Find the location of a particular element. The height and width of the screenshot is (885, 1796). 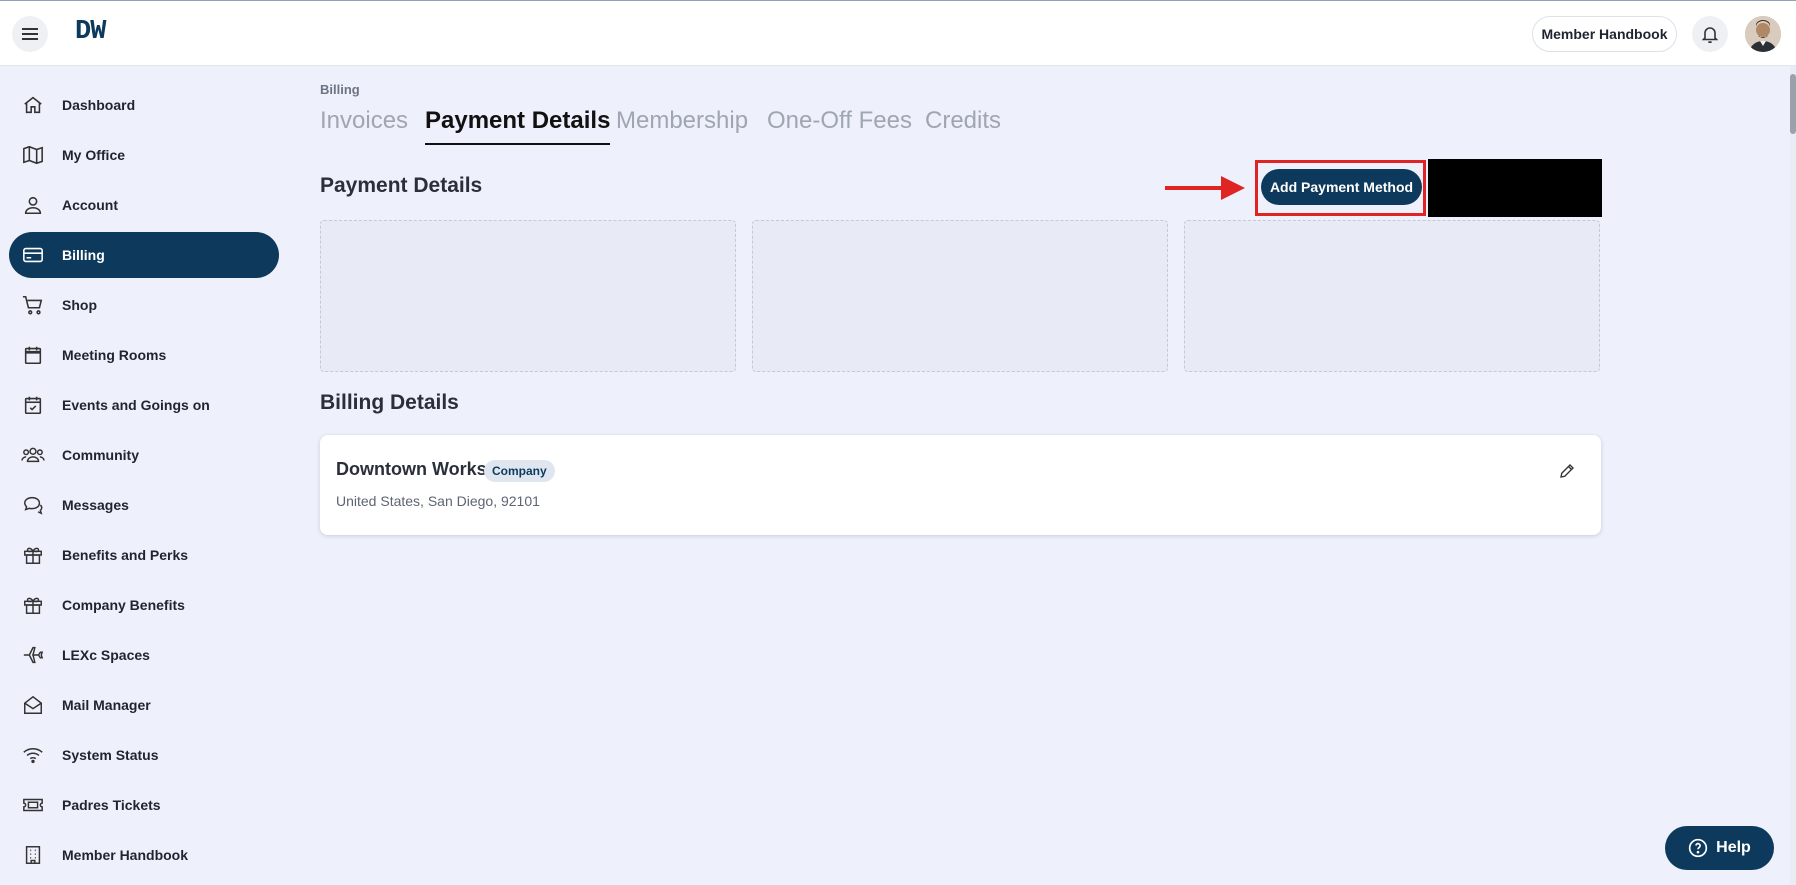

sidebar-item-label: Member Handbook is located at coordinates (125, 855).